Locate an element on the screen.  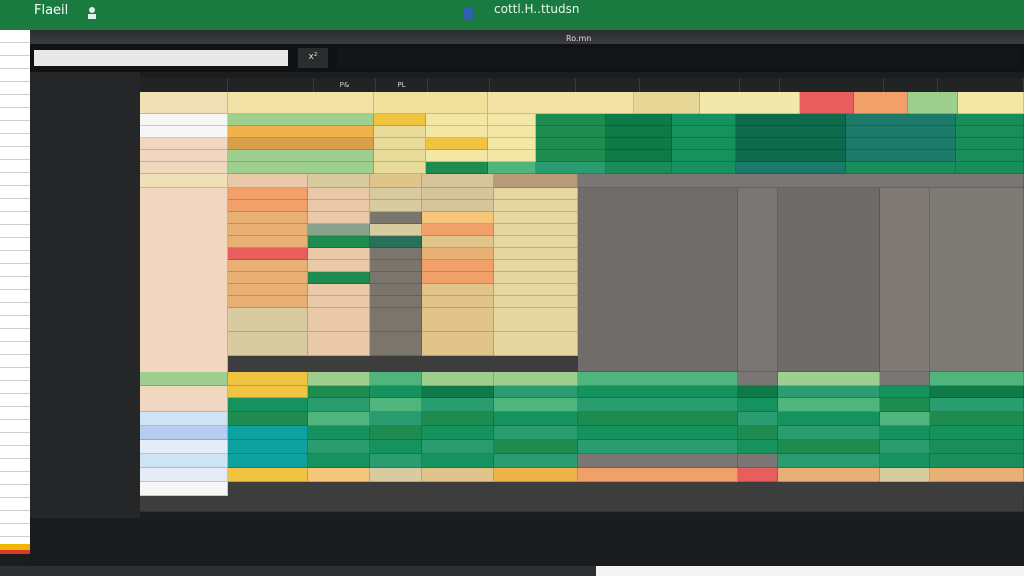
person-icon is located at coordinates (92, 13).